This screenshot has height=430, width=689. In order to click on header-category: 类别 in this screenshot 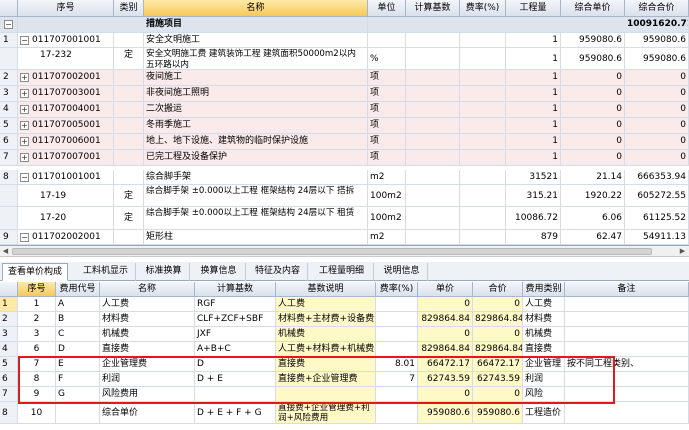, I will do `click(129, 8)`.